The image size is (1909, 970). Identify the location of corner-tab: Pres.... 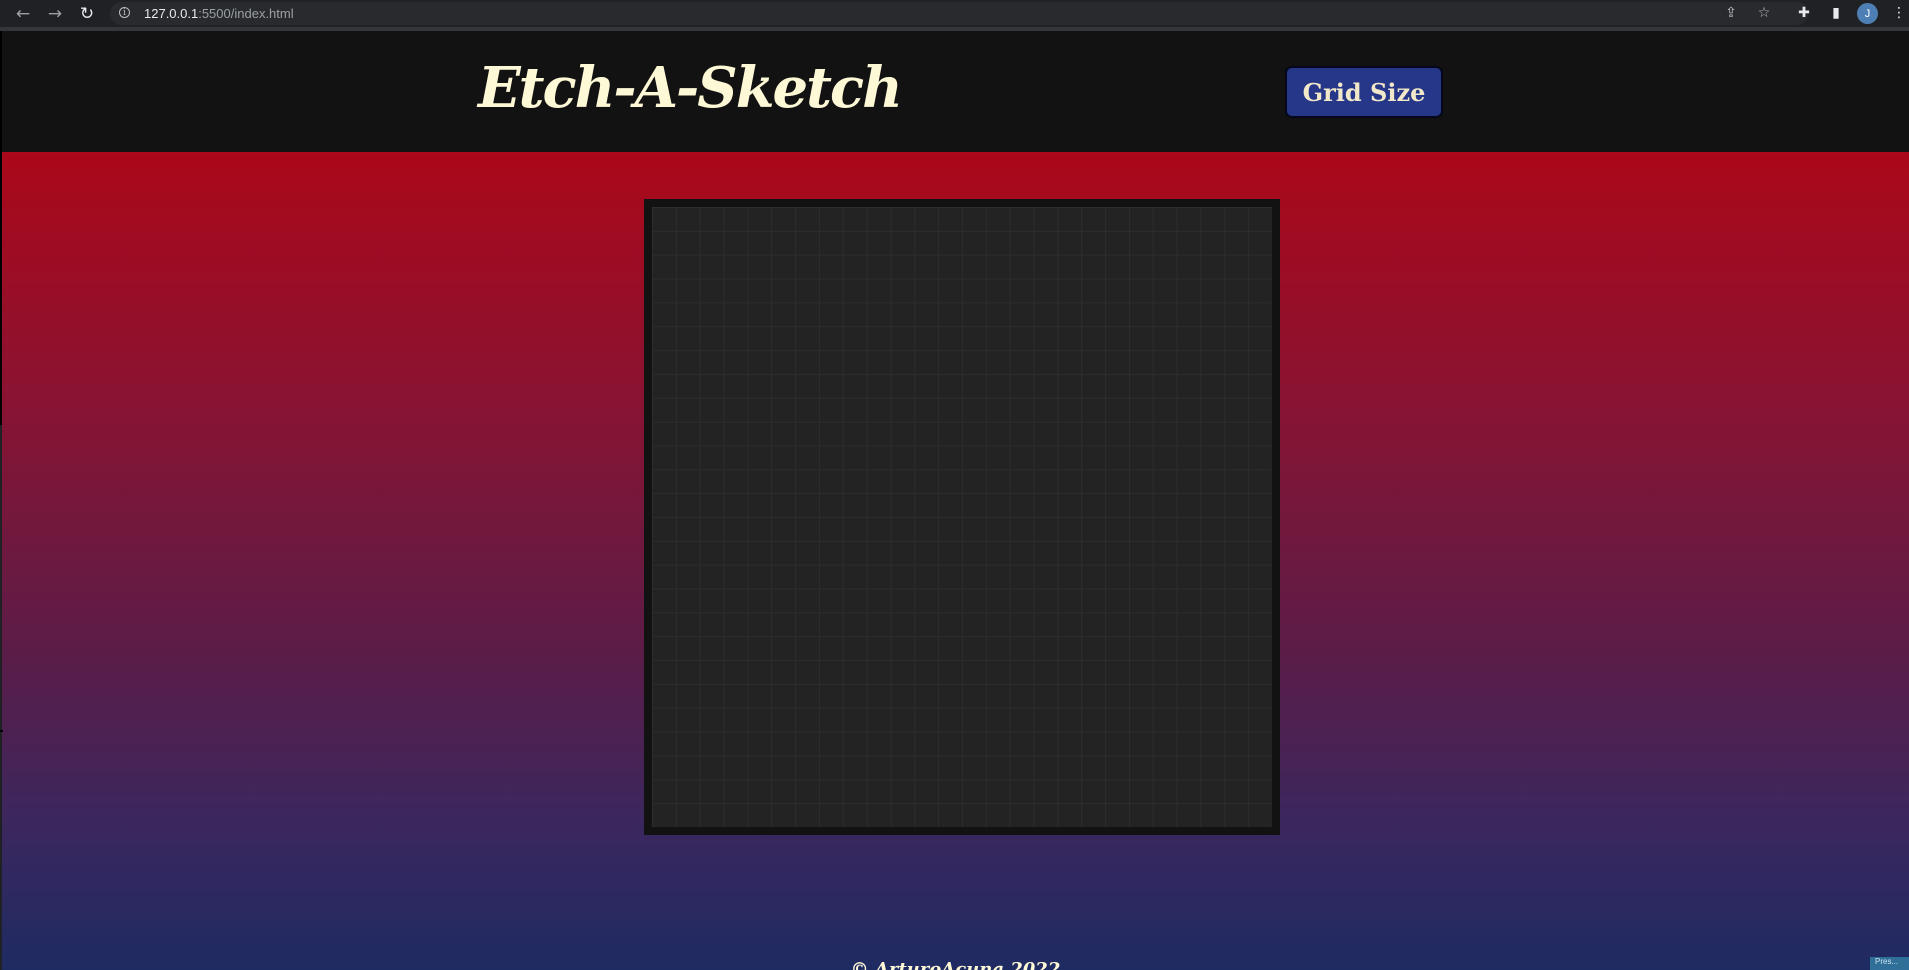
(1889, 963).